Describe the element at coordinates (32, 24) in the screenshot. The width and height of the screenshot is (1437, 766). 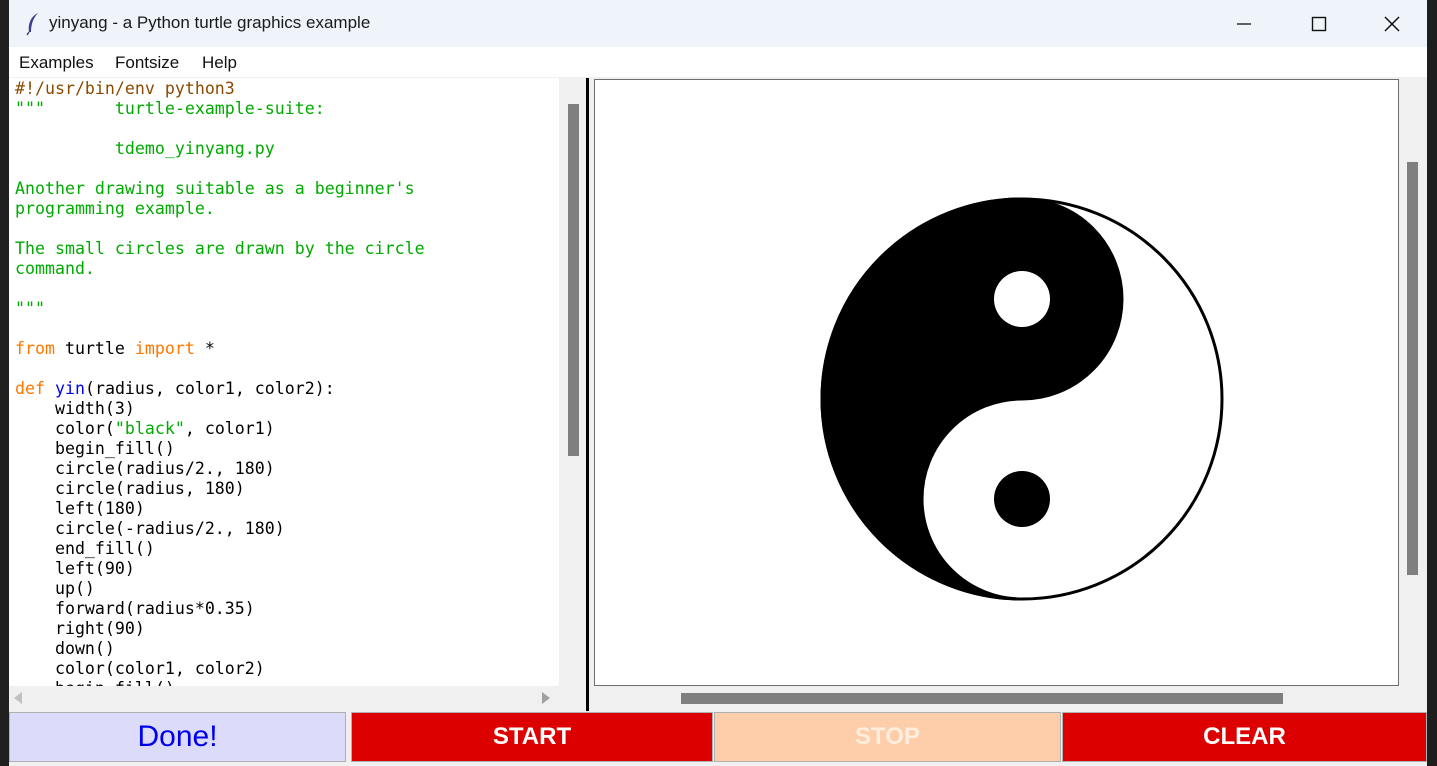
I see `feather-icon` at that location.